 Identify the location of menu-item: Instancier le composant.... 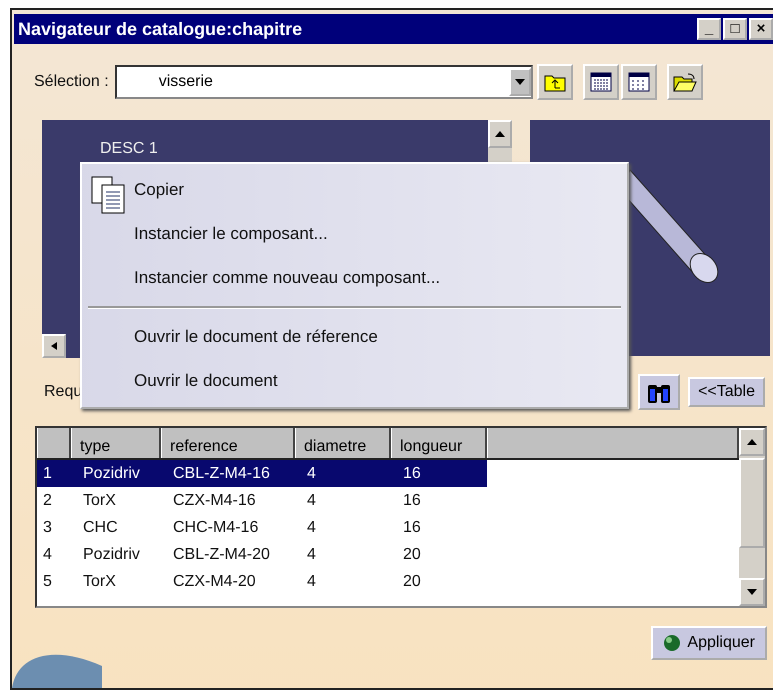
(354, 234).